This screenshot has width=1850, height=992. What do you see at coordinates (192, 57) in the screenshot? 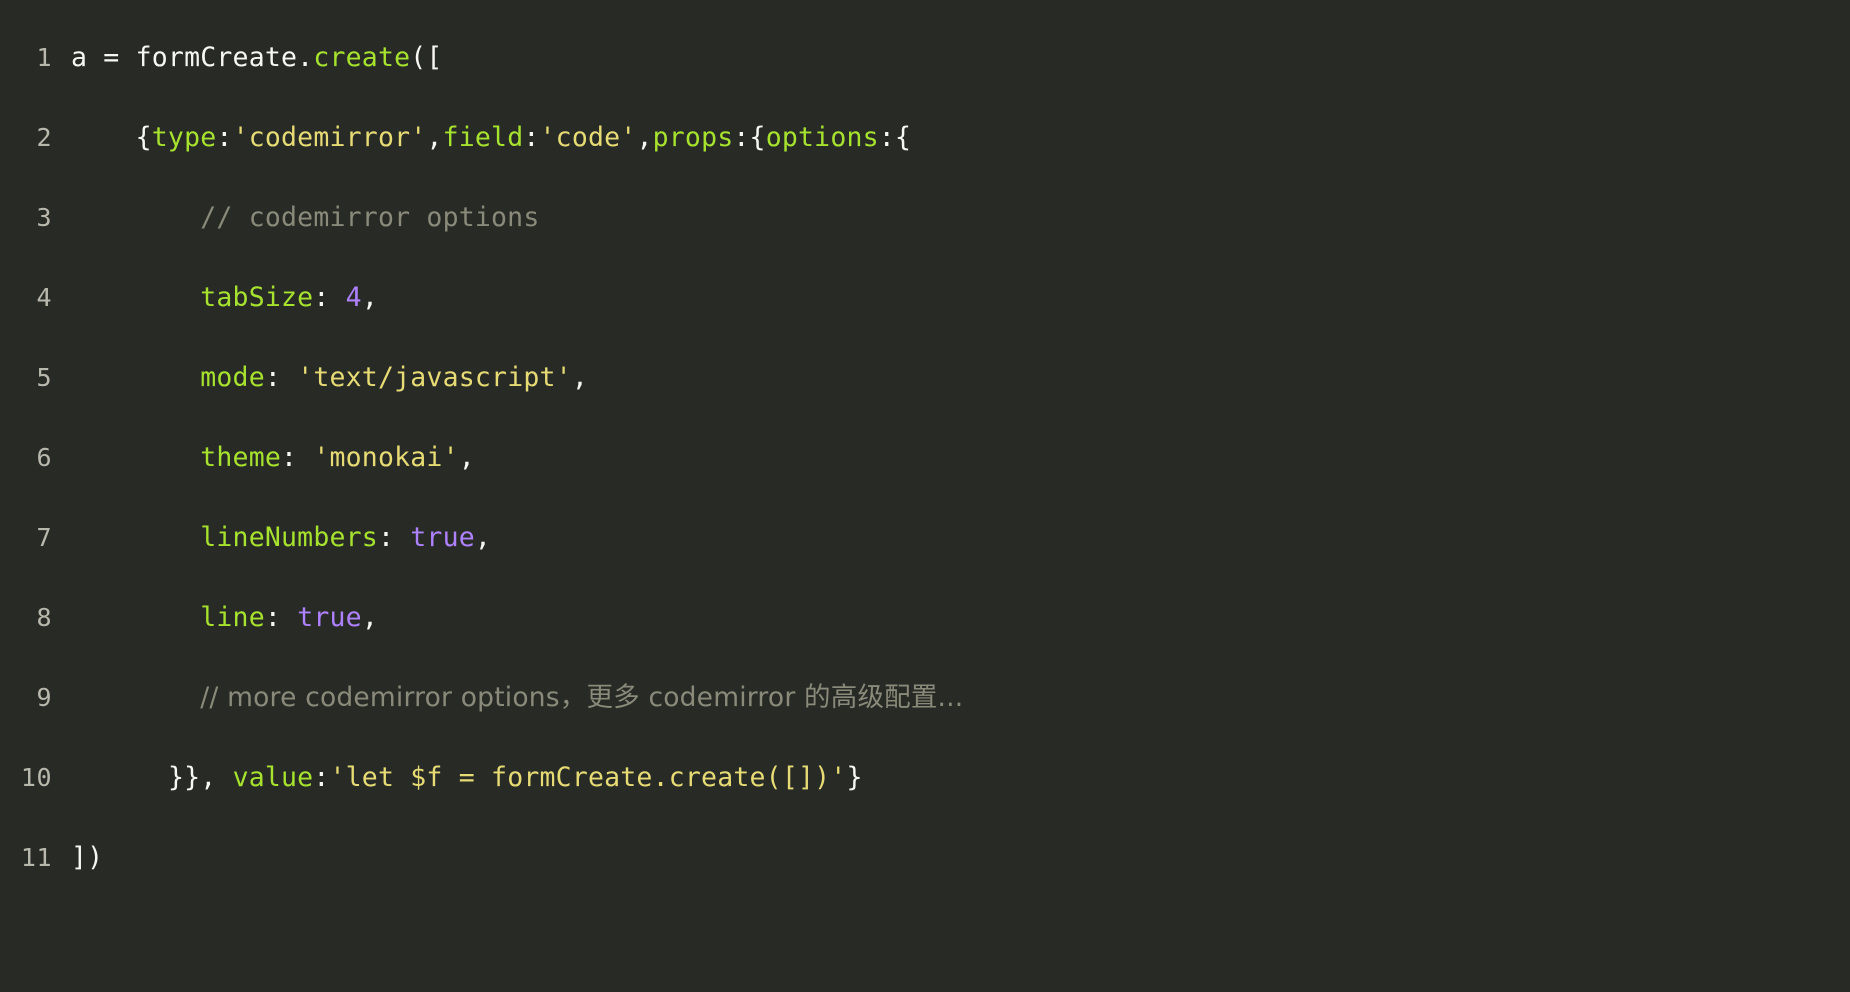
I see `code-token-plain: a = formCreate.` at bounding box center [192, 57].